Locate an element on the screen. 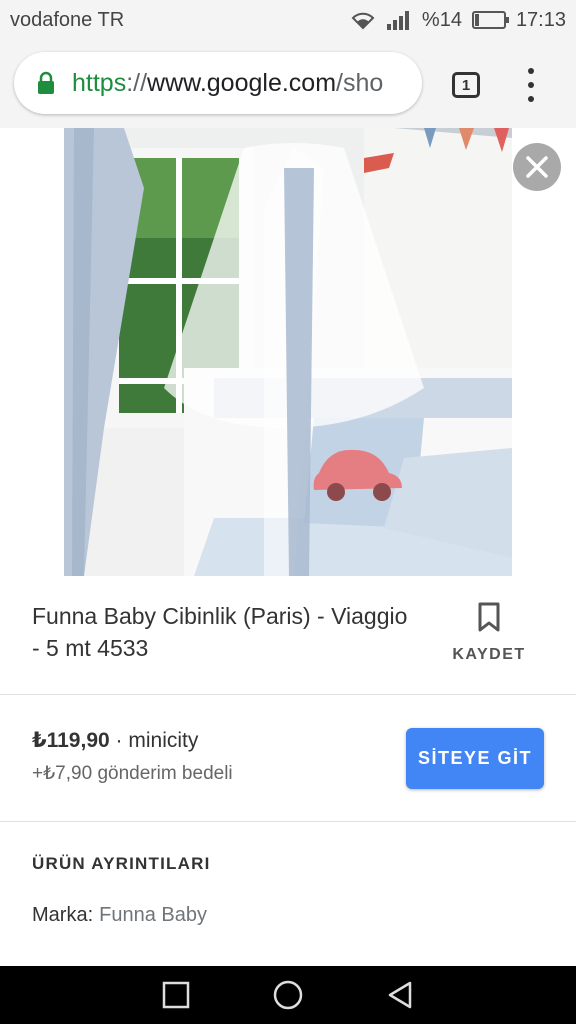 The image size is (576, 1024). price: ₺119,90 is located at coordinates (71, 740).